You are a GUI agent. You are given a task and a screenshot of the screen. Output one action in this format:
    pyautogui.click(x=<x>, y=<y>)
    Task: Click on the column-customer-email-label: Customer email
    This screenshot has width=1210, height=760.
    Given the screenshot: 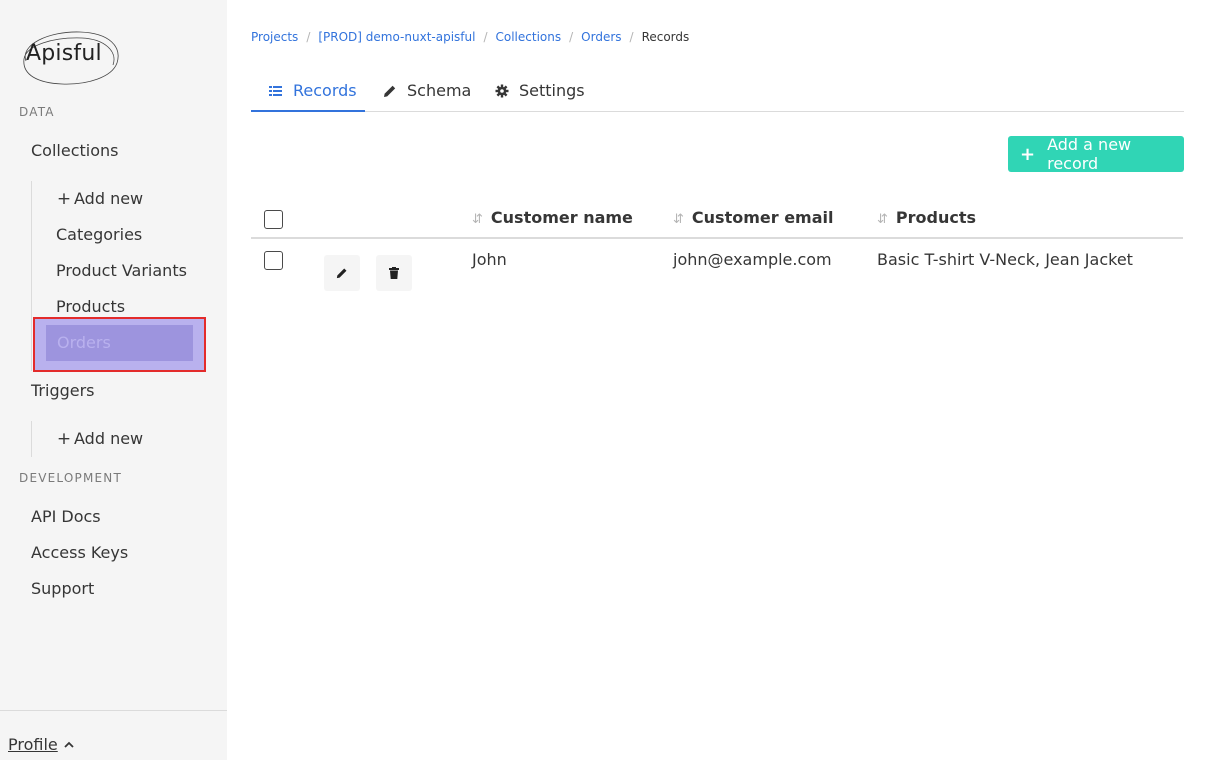 What is the action you would take?
    pyautogui.click(x=762, y=217)
    